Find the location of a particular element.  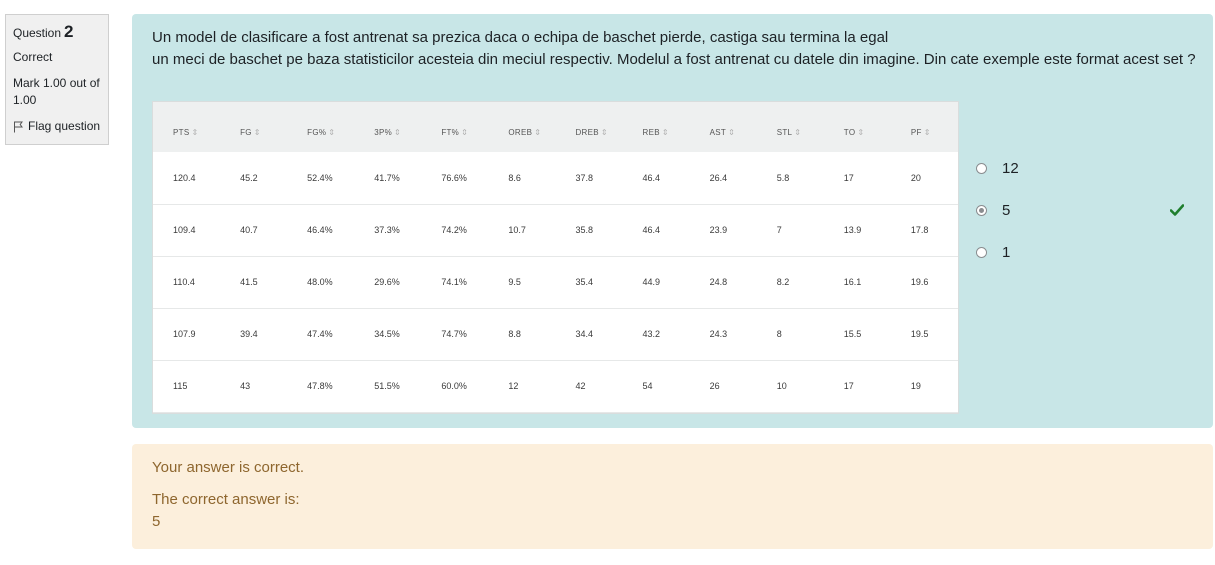

stats-cell: 115 is located at coordinates (180, 386).